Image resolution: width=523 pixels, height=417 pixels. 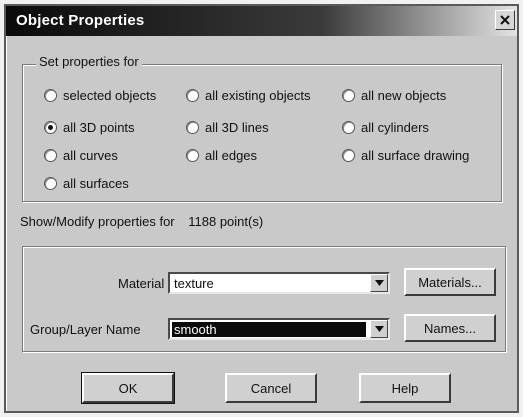 I want to click on material-combobox: texture, so click(x=279, y=283).